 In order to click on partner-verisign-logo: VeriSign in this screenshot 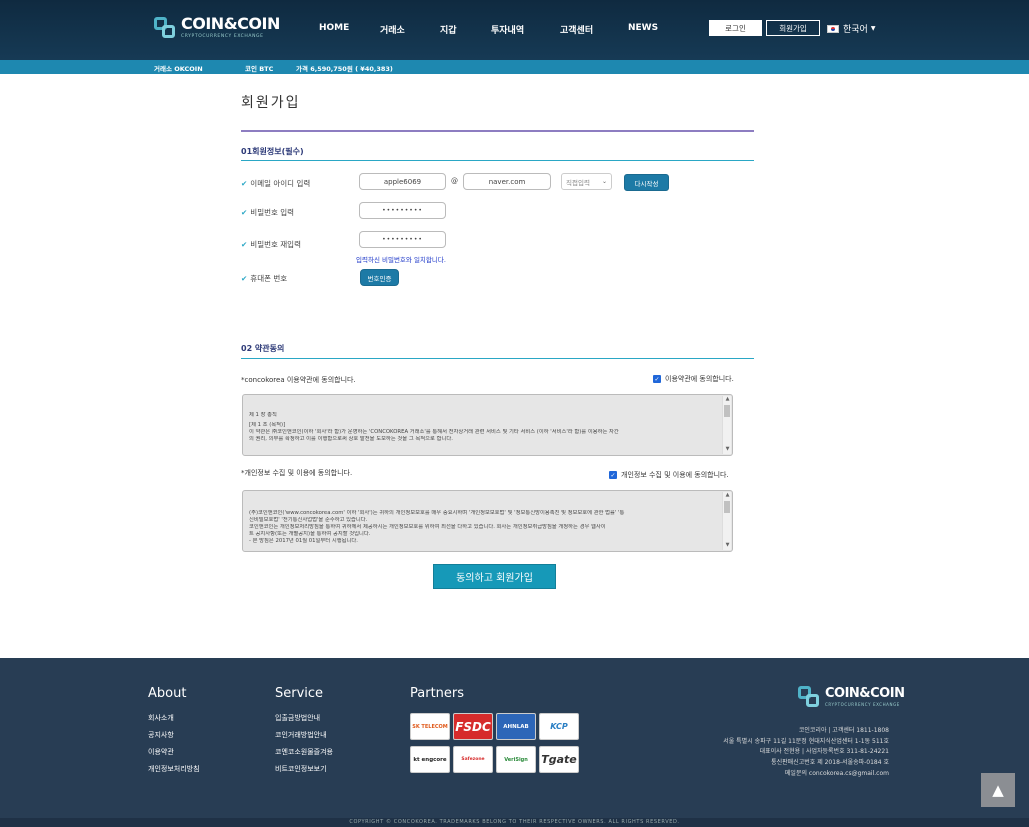, I will do `click(516, 759)`.